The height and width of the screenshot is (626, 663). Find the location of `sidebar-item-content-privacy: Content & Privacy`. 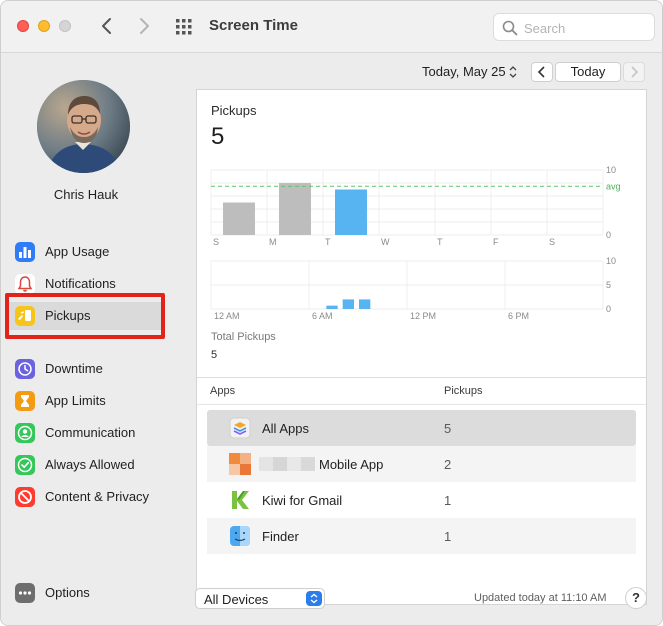

sidebar-item-content-privacy: Content & Privacy is located at coordinates (86, 497).